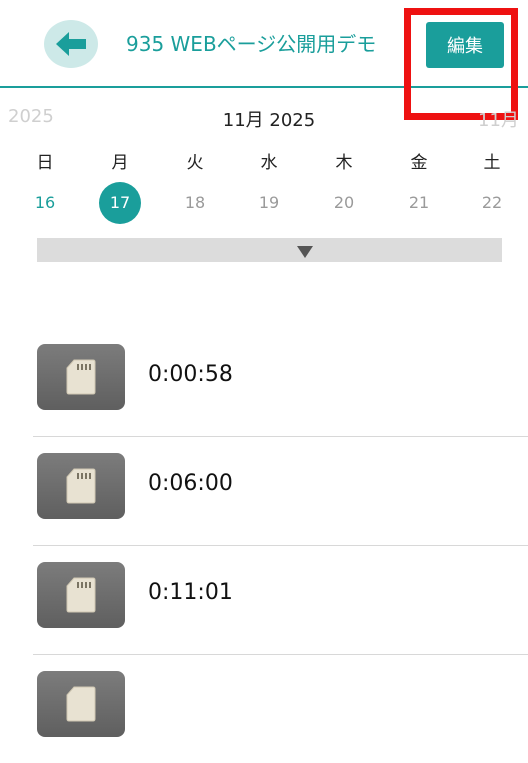 This screenshot has width=528, height=763. Describe the element at coordinates (269, 203) in the screenshot. I see `day-19: 19` at that location.